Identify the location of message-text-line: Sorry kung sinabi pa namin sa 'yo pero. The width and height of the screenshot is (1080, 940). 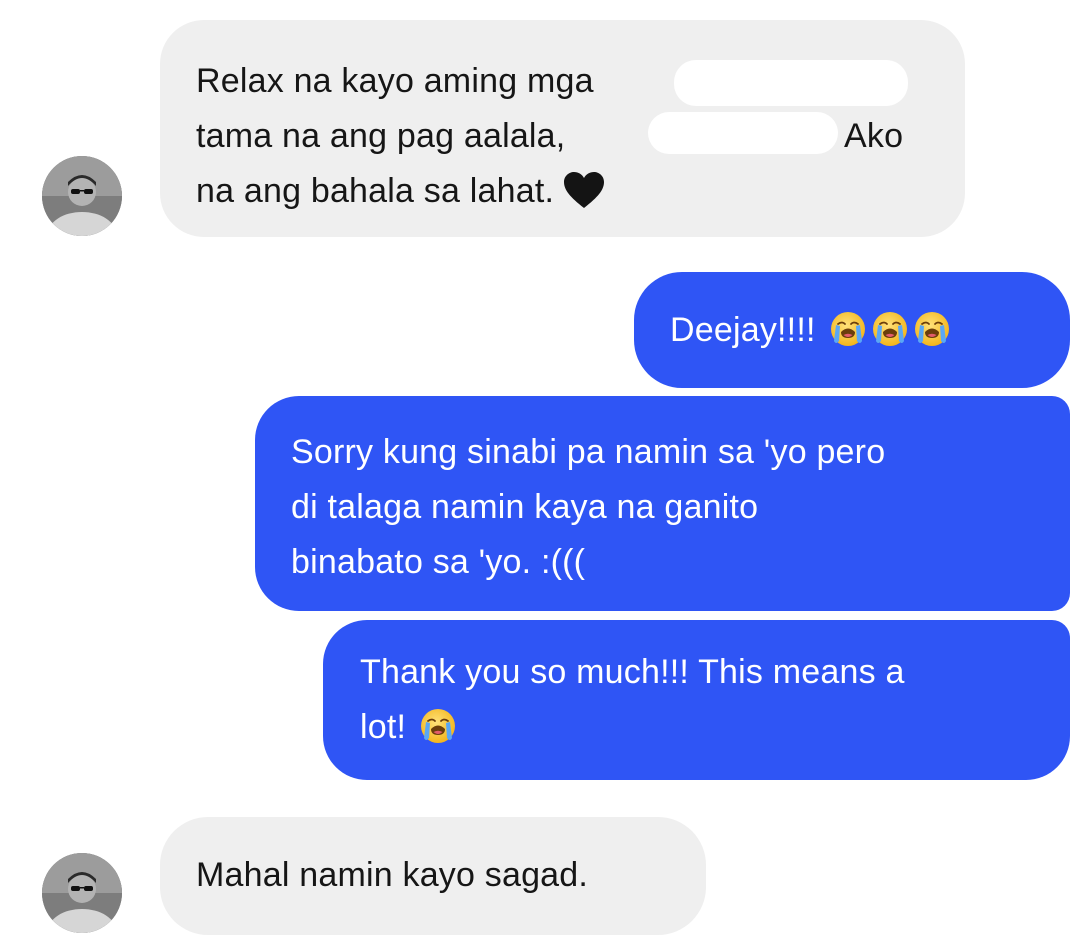
(588, 452).